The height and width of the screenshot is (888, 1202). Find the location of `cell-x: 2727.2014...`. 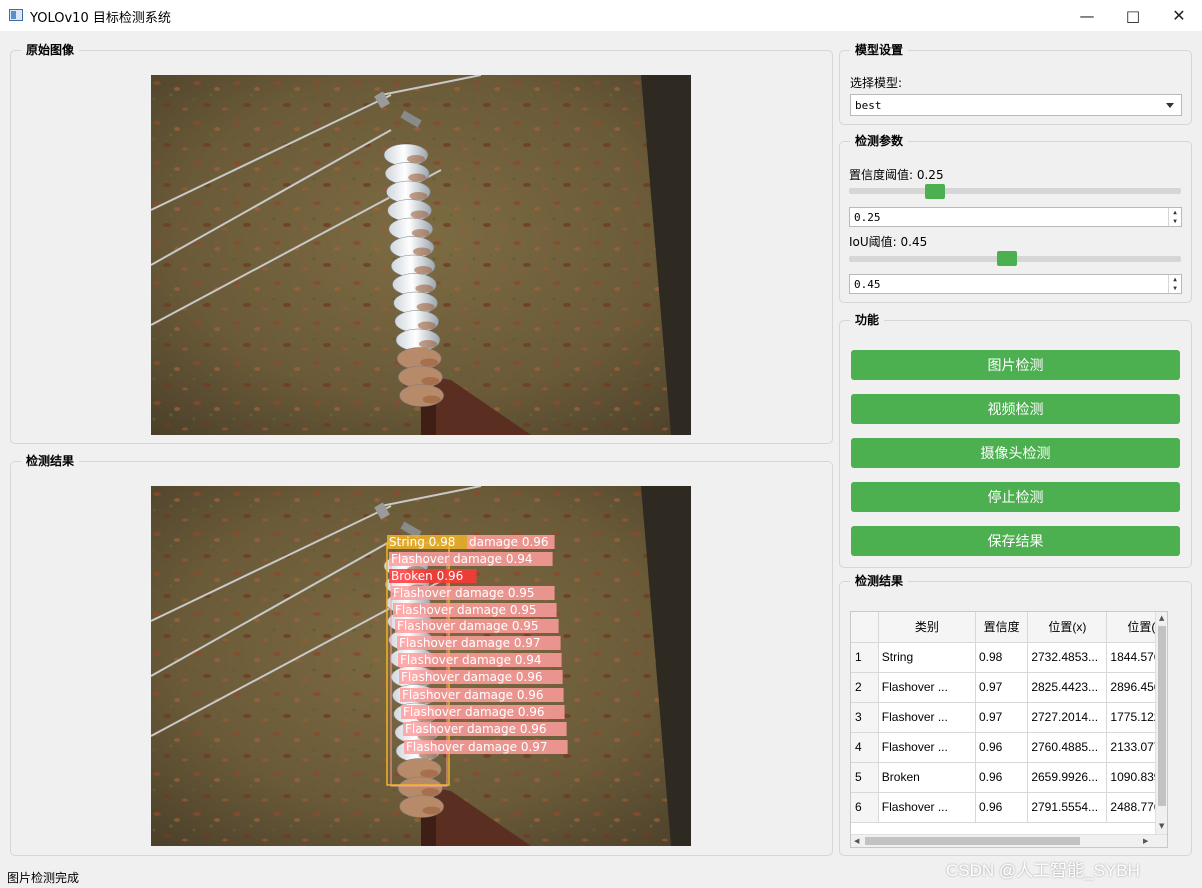

cell-x: 2727.2014... is located at coordinates (1067, 717).